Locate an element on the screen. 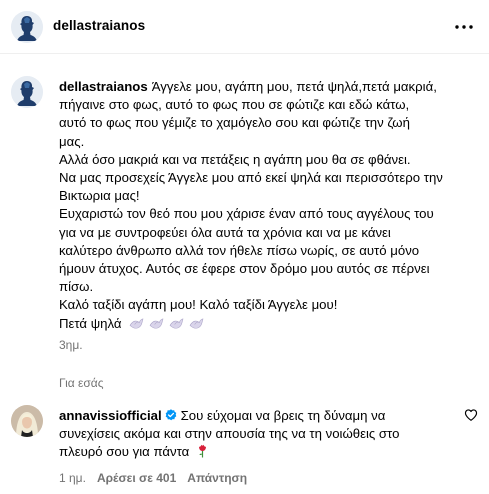 The image size is (489, 494). heart-icon is located at coordinates (471, 415).